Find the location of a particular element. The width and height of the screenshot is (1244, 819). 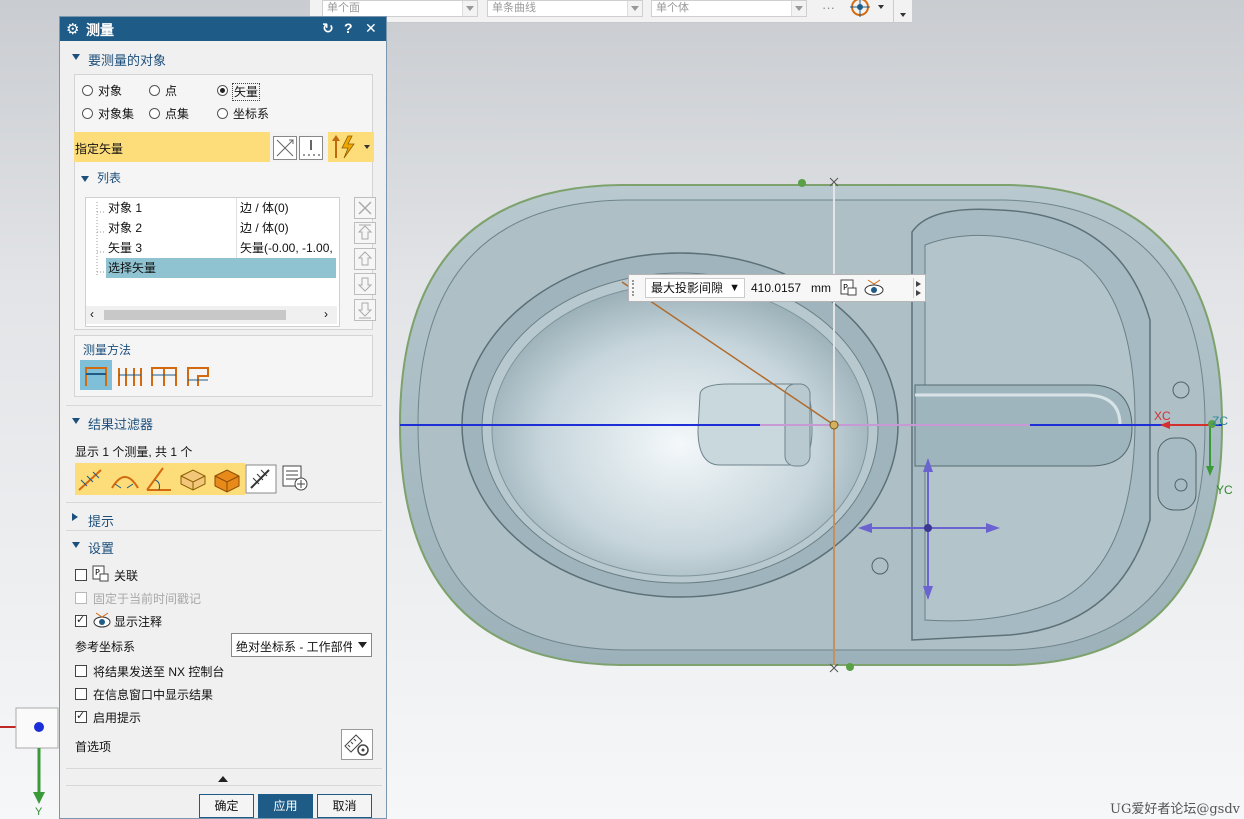

reverse-vector-icon is located at coordinates (285, 148).